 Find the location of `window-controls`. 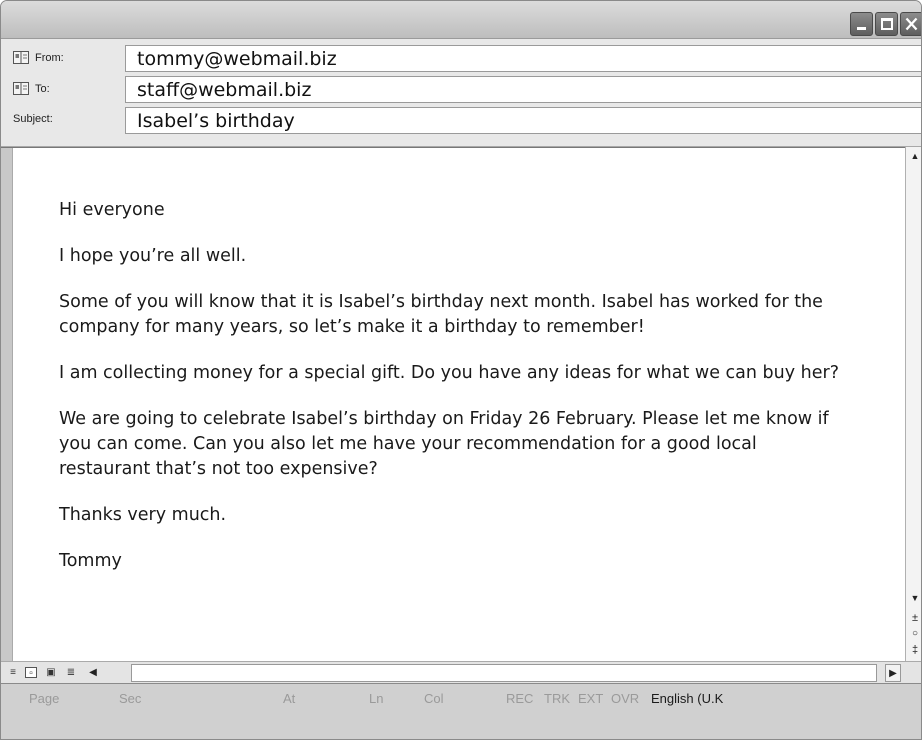

window-controls is located at coordinates (885, 24).